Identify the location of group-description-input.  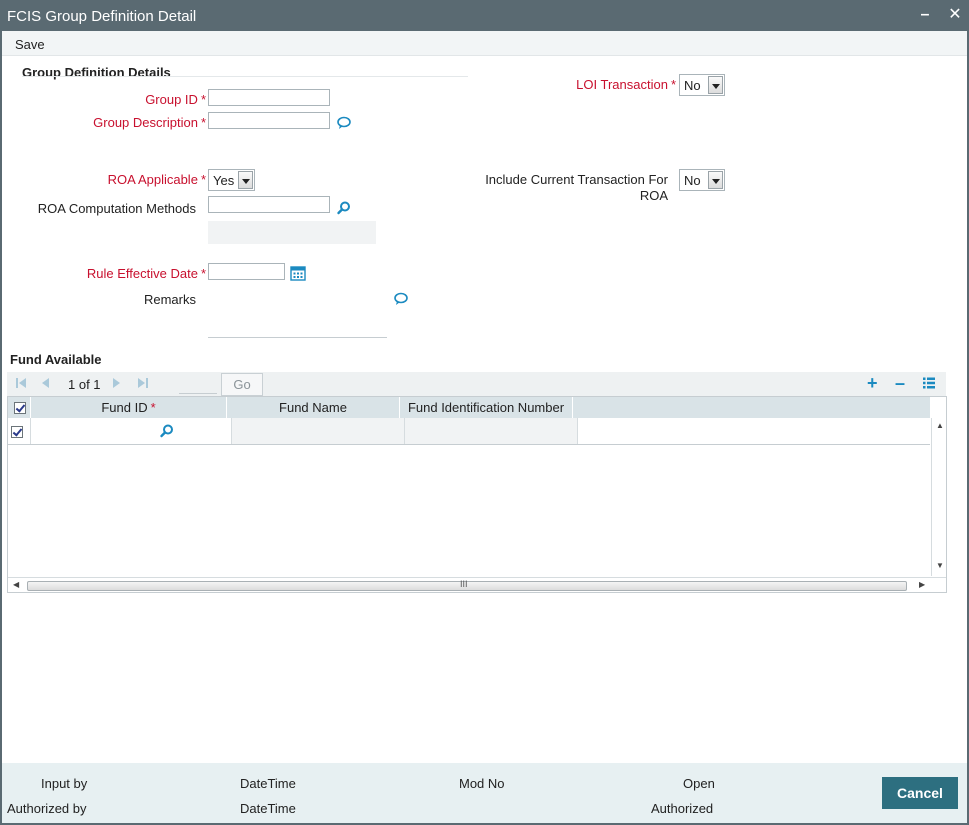
(269, 120).